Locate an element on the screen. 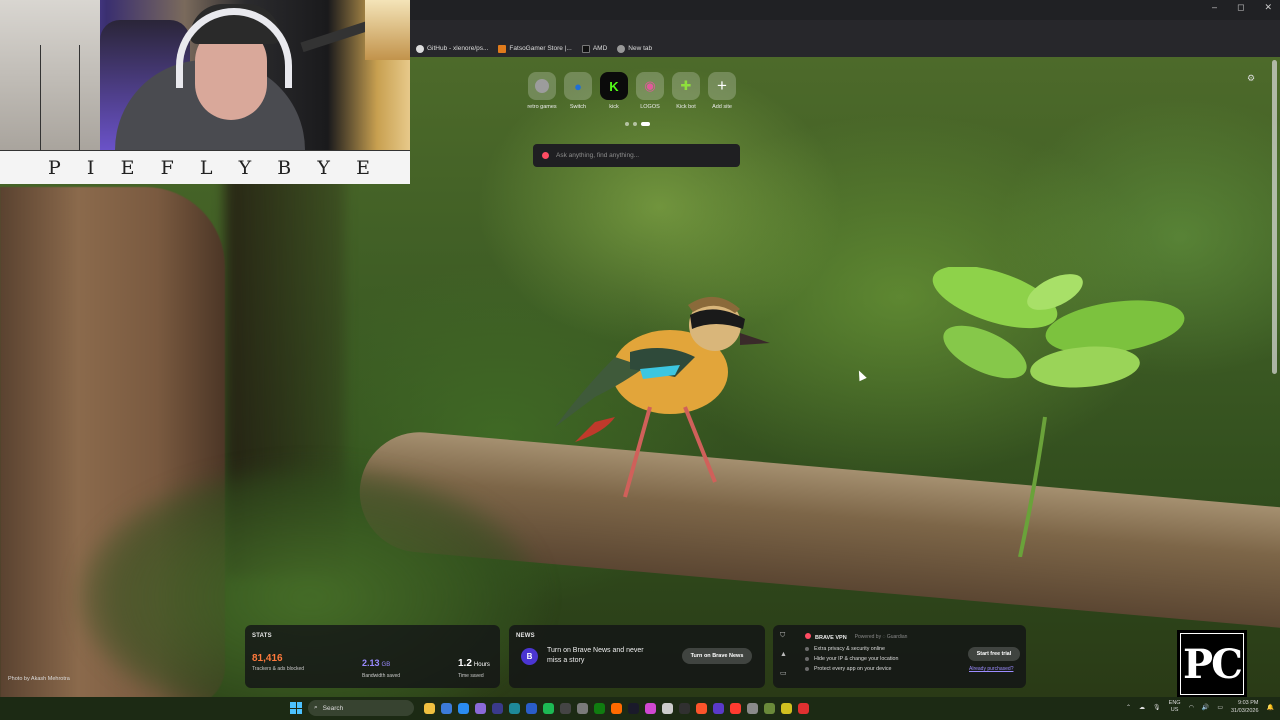 The image size is (1280, 720). vpn-header: BRAVE VPN Powered by ◌ Guardian is located at coordinates (856, 637).